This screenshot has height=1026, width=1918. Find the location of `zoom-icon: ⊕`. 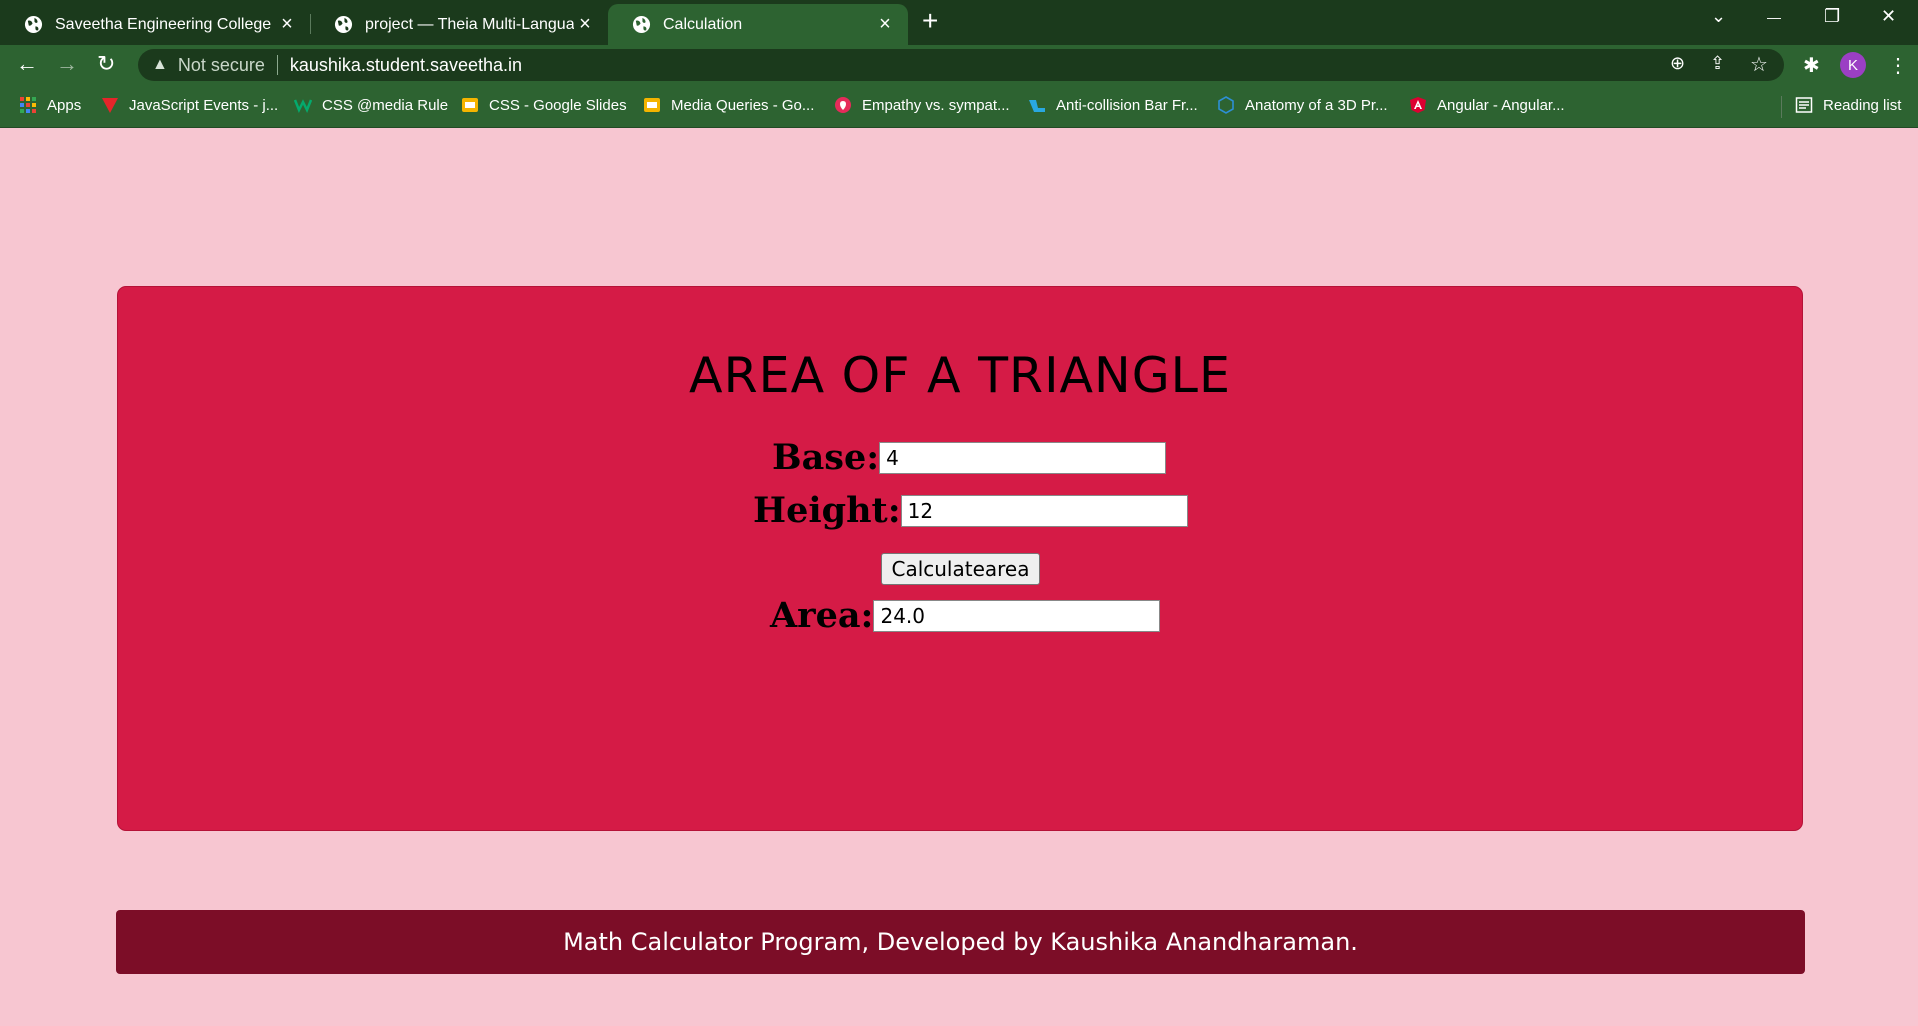

zoom-icon: ⊕ is located at coordinates (1677, 63).